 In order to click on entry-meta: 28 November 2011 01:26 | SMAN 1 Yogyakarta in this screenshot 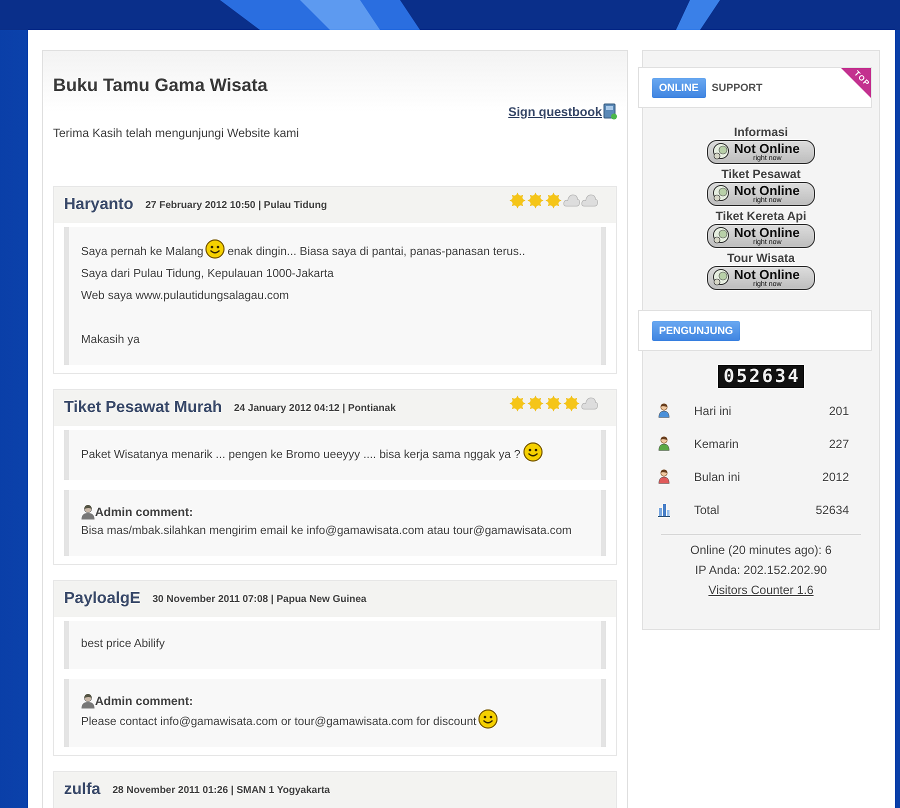, I will do `click(221, 790)`.